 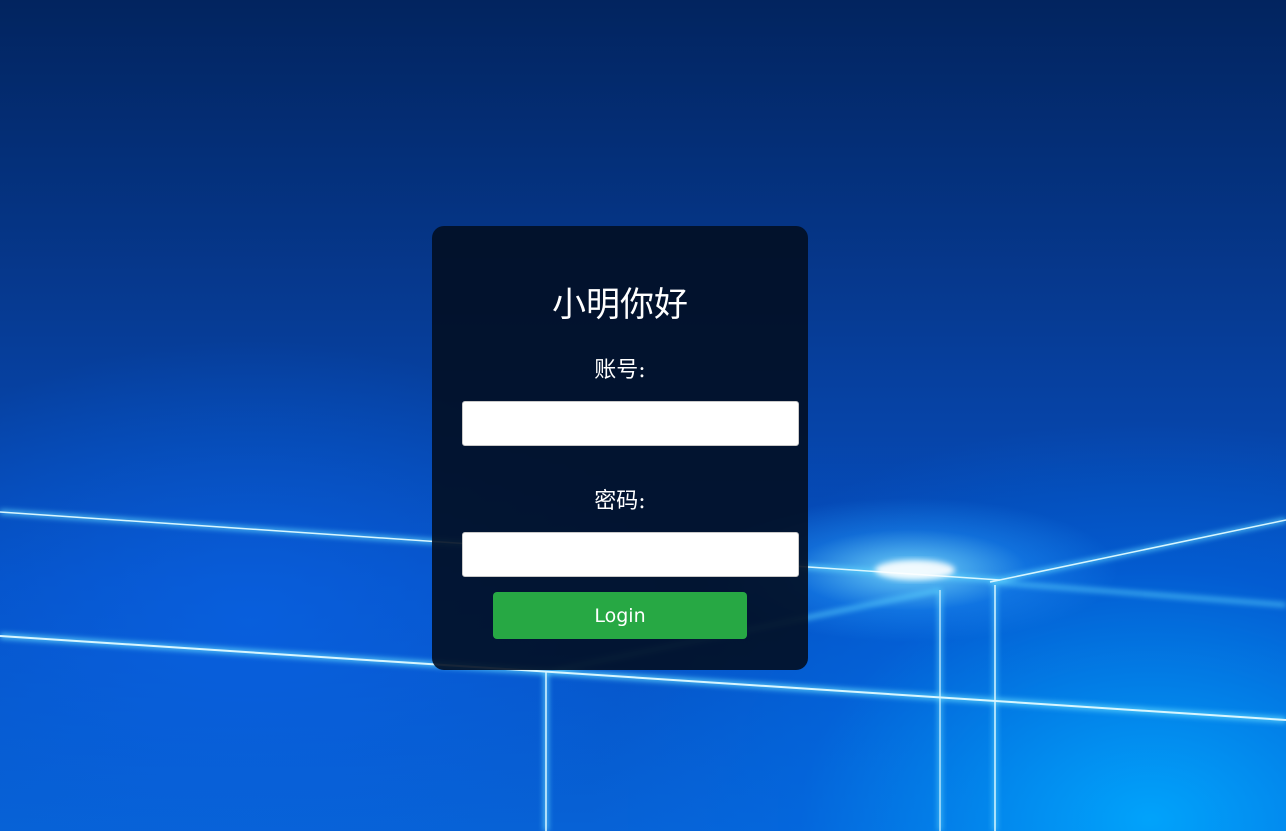 What do you see at coordinates (630, 554) in the screenshot?
I see `password-input` at bounding box center [630, 554].